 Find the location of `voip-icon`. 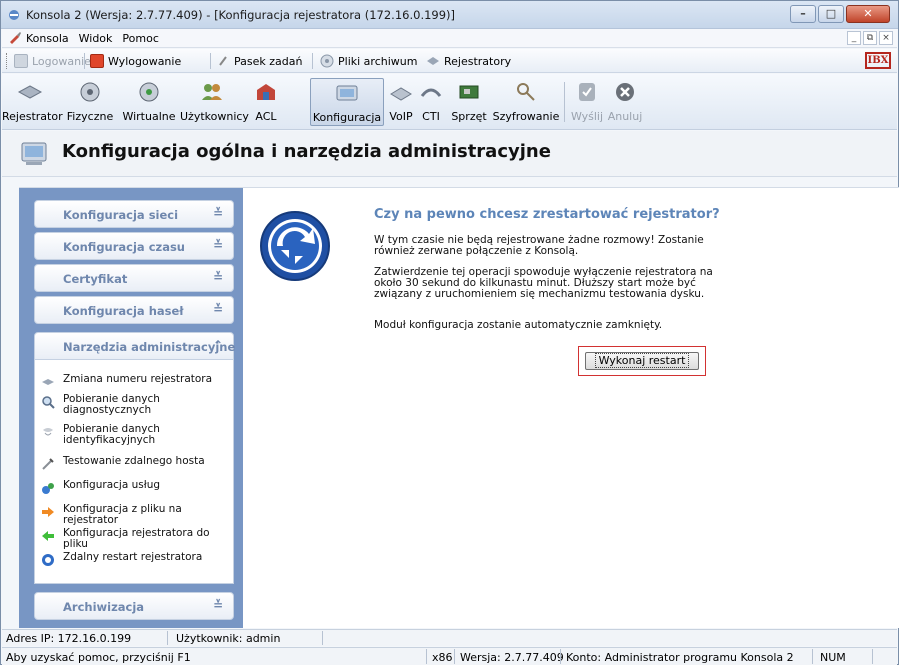

voip-icon is located at coordinates (401, 94).